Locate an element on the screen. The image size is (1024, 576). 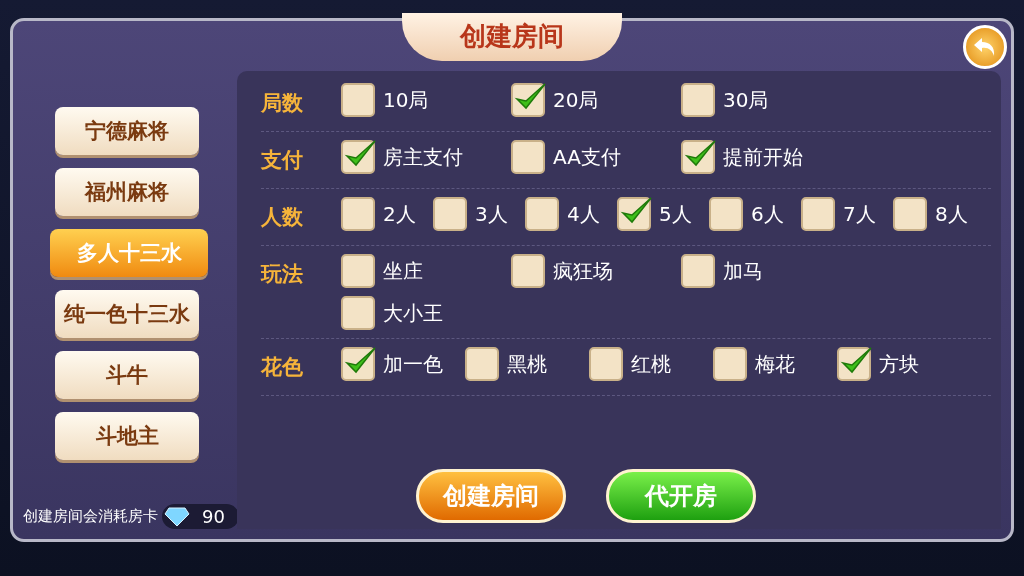
option-text: 红桃 is located at coordinates (651, 364).